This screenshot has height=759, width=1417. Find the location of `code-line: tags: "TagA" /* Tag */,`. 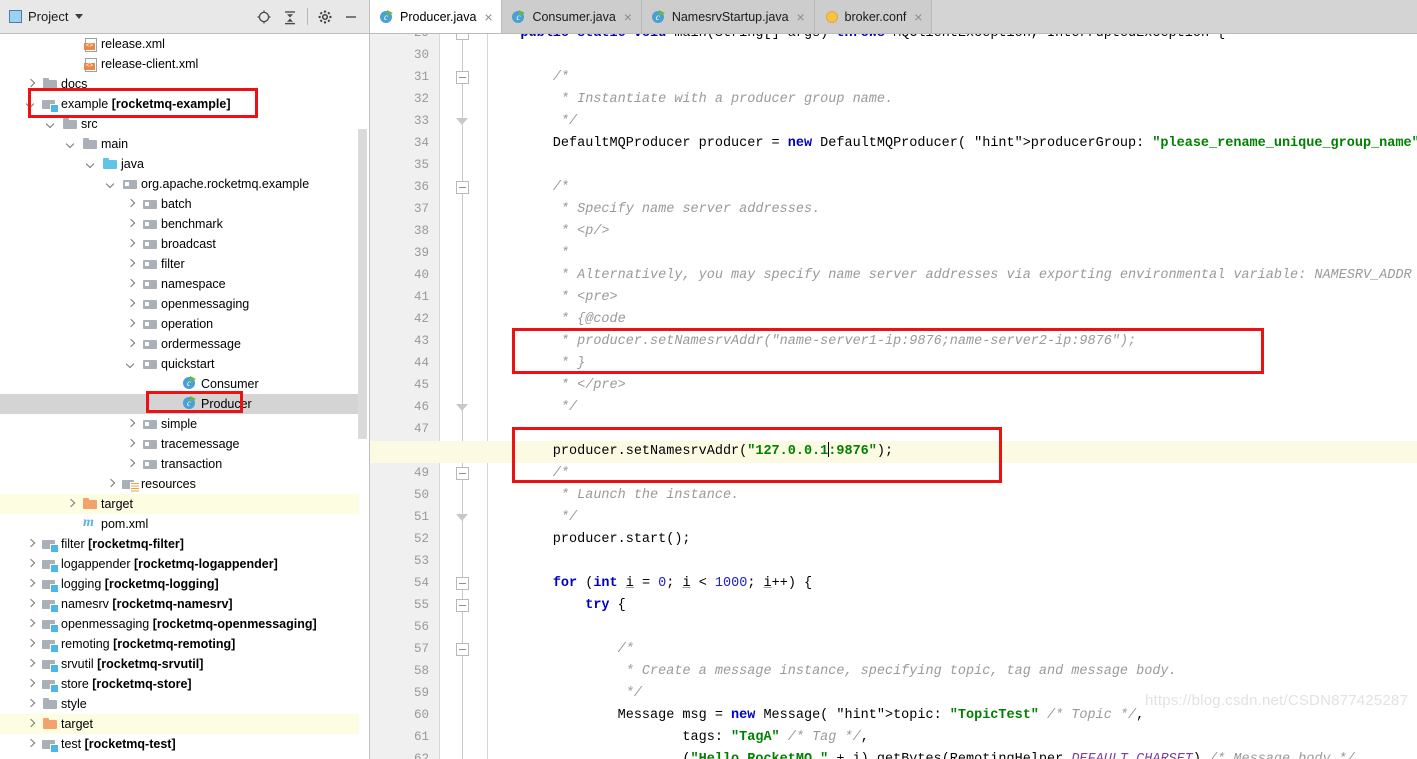

code-line: tags: "TagA" /* Tag */, is located at coordinates (952, 738).